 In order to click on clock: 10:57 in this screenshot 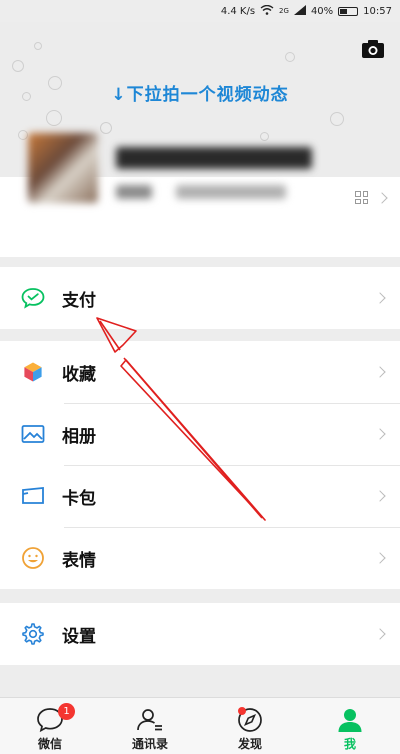, I will do `click(377, 11)`.